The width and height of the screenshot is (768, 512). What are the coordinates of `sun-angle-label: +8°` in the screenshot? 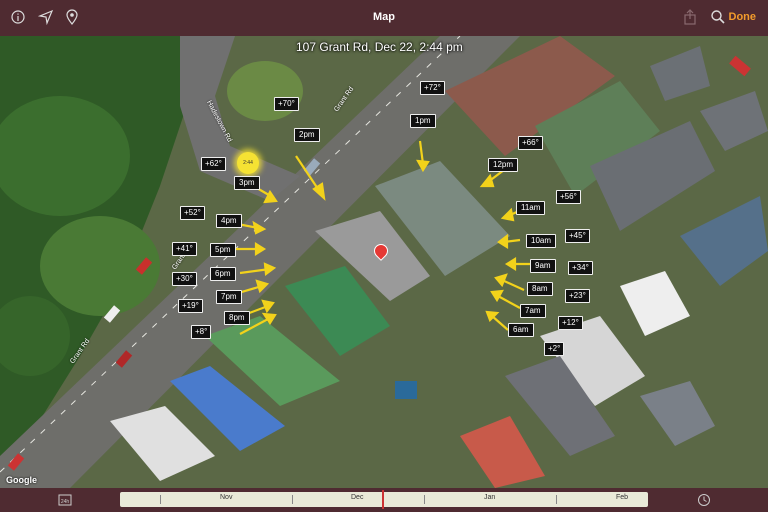 It's located at (201, 332).